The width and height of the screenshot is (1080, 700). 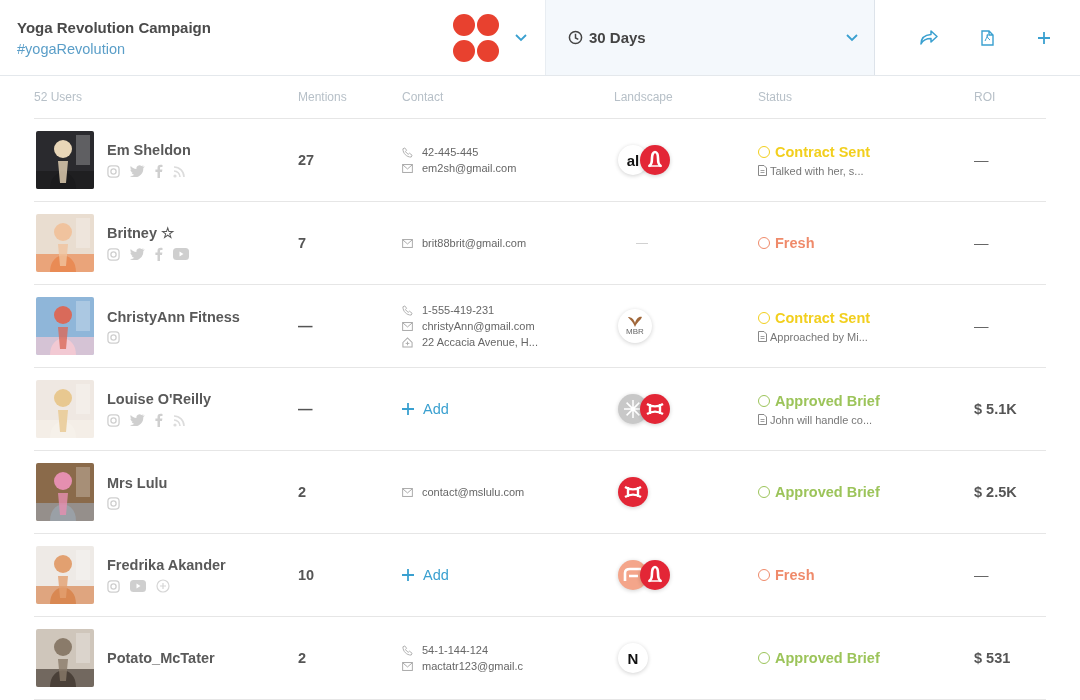 What do you see at coordinates (423, 97) in the screenshot?
I see `column-header: Contact` at bounding box center [423, 97].